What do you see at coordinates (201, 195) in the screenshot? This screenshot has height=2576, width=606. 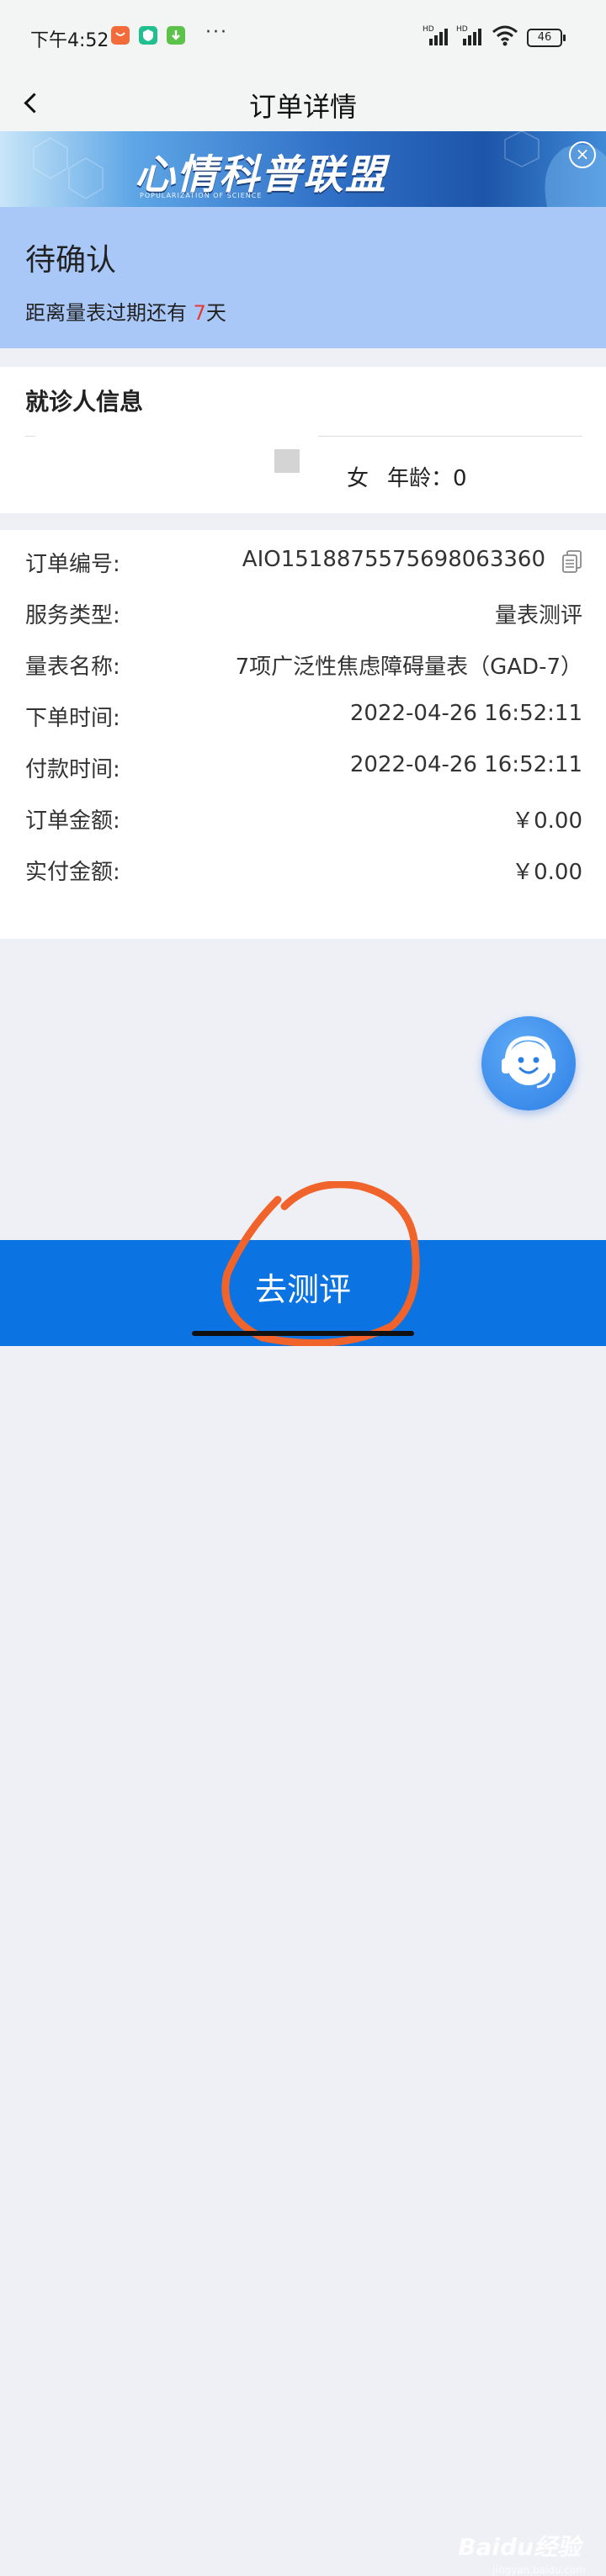 I see `banner-subtitle: POPULARIZATION OF SCIENCE` at bounding box center [201, 195].